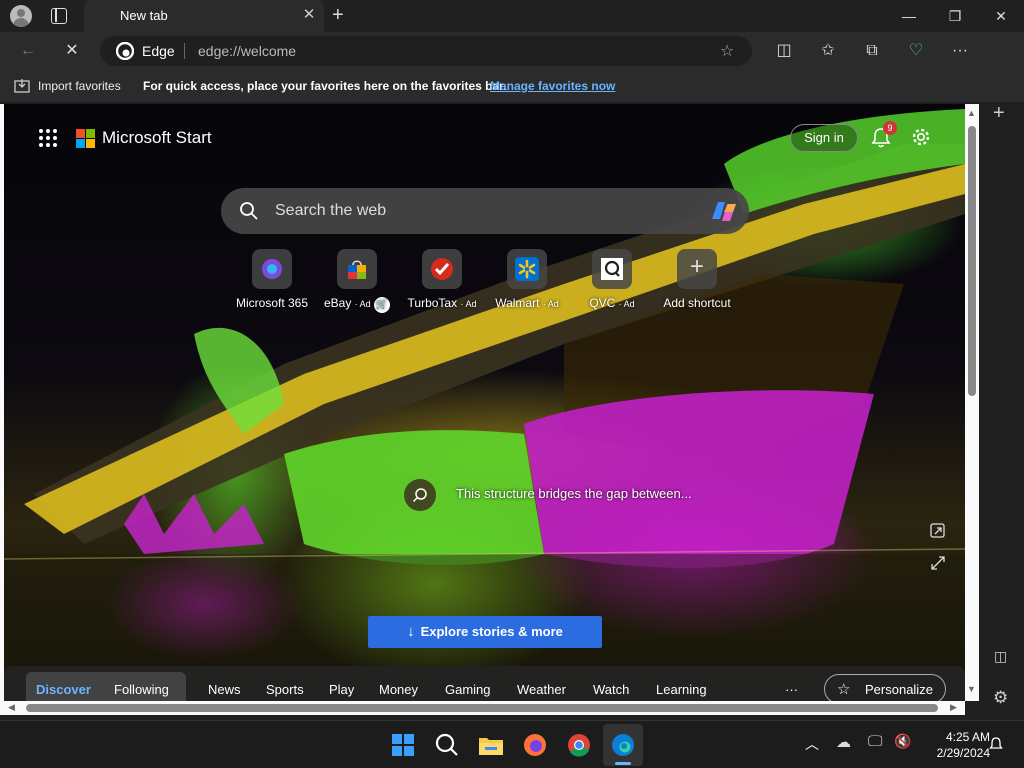 Image resolution: width=1024 pixels, height=768 pixels. What do you see at coordinates (224, 689) in the screenshot?
I see `tab-news: News` at bounding box center [224, 689].